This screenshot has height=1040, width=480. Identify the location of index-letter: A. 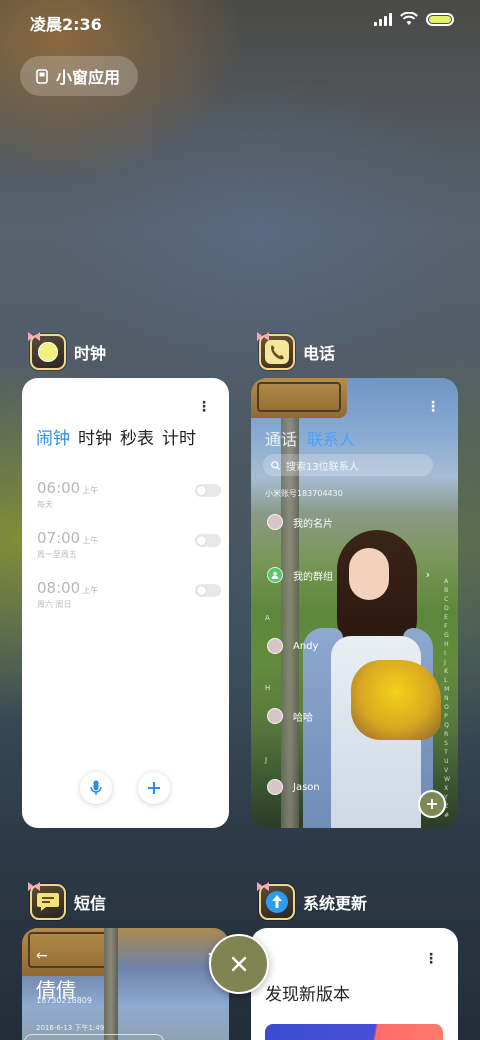
(447, 581).